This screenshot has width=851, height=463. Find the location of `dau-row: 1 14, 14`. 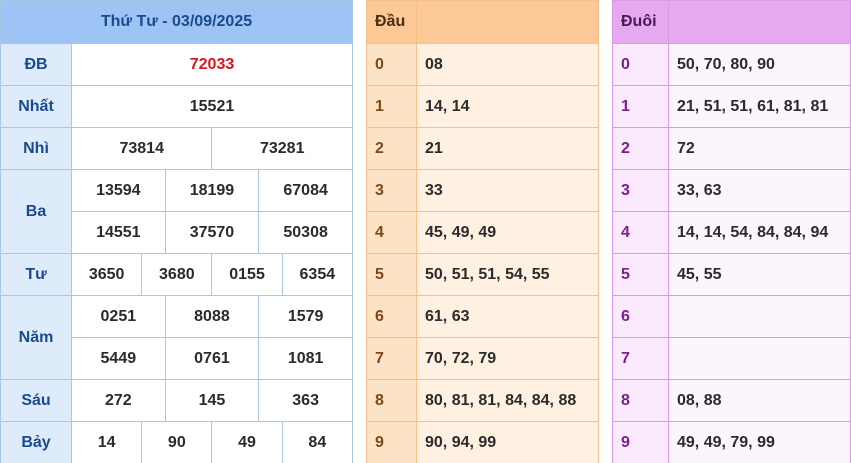

dau-row: 1 14, 14 is located at coordinates (482, 106).